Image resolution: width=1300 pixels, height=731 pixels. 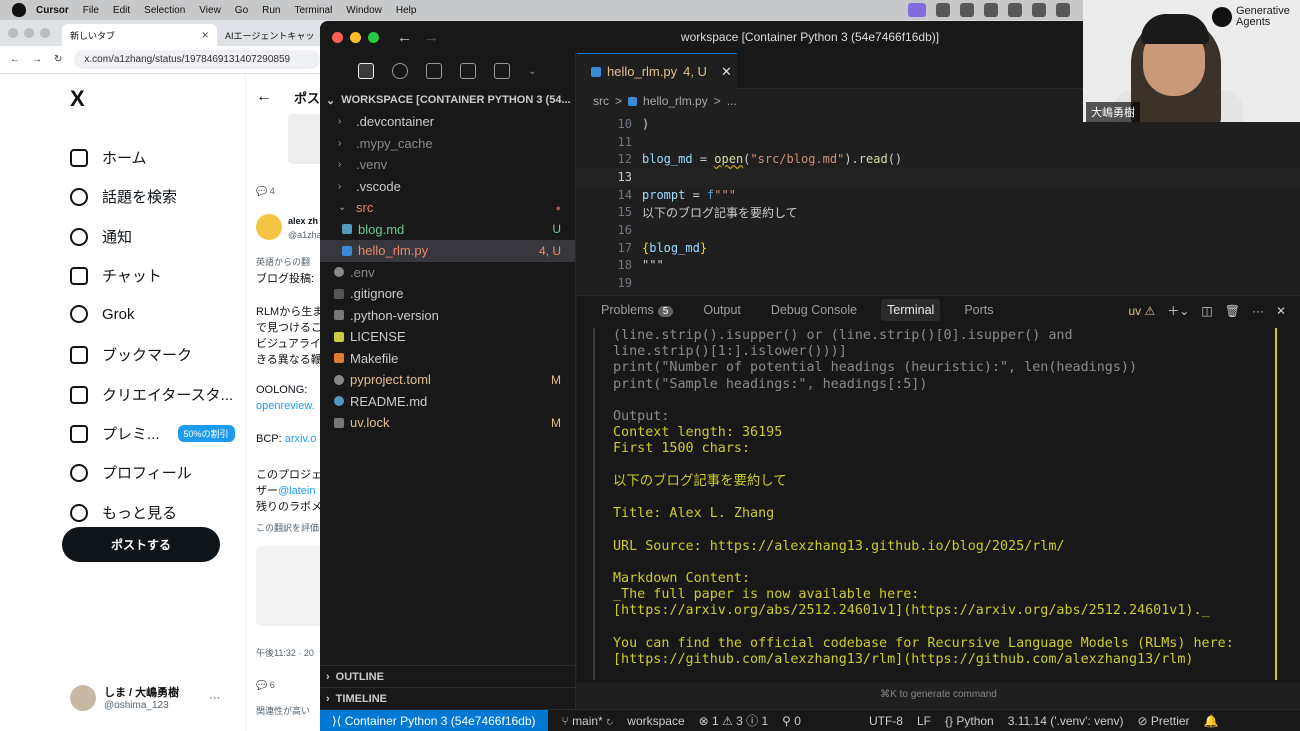 What do you see at coordinates (657, 71) in the screenshot?
I see `editor-tab-hello-rlm: hello_rlm.py 4, U ✕` at bounding box center [657, 71].